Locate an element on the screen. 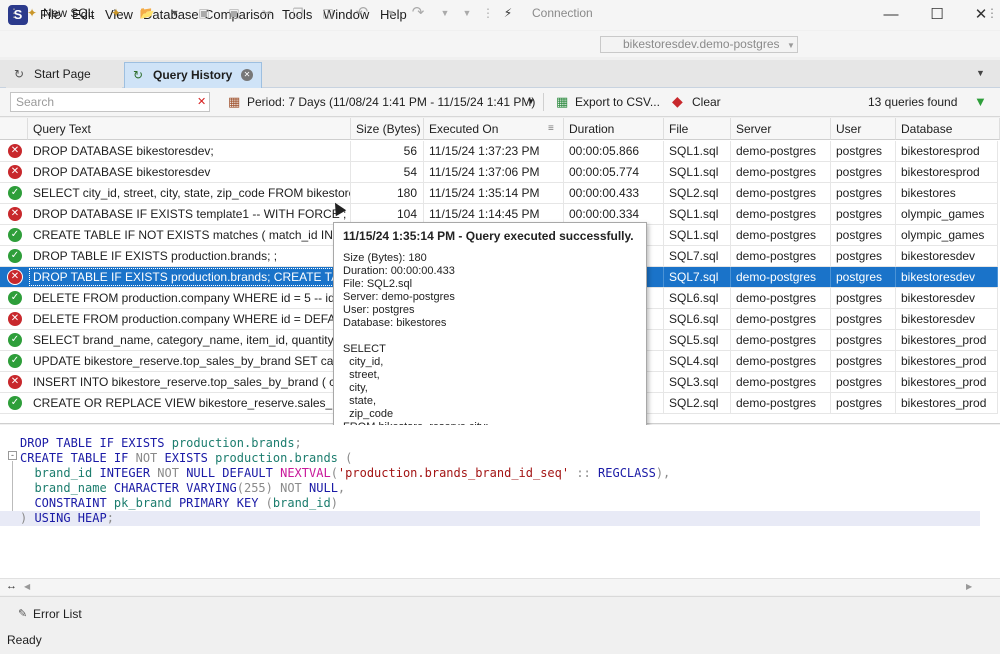 This screenshot has width=1000, height=654. save-all-icon: ▣ is located at coordinates (234, 13).